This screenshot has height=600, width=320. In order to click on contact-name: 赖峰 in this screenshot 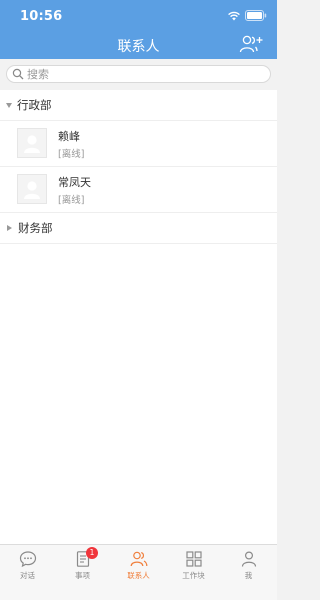, I will do `click(69, 136)`.